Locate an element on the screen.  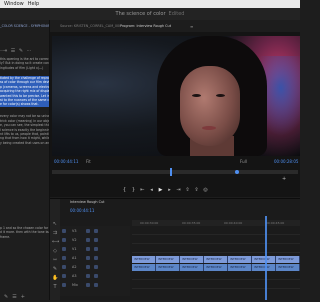
tab-sequence: Interview Rough Cut is located at coordinates (95, 203).